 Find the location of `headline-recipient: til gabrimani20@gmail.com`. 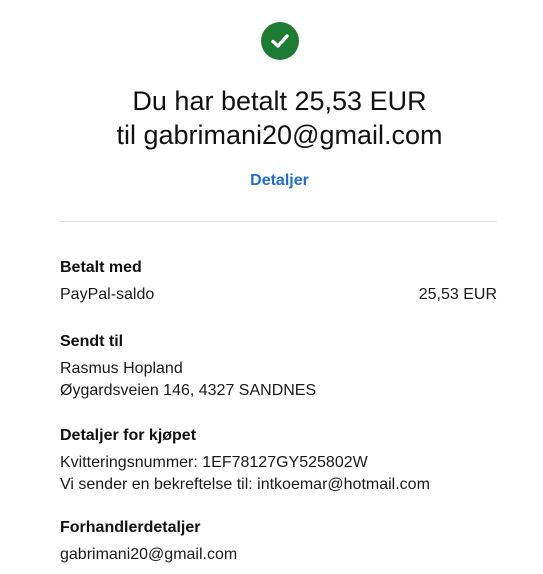

headline-recipient: til gabrimani20@gmail.com is located at coordinates (279, 135).